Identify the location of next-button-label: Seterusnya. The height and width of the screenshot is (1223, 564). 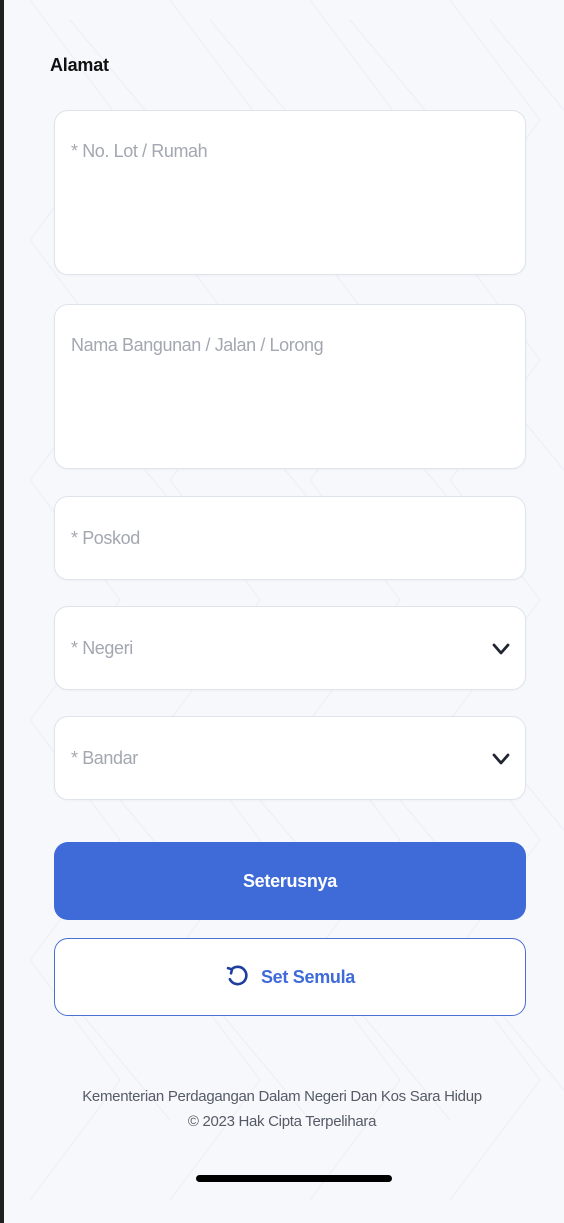
(290, 880).